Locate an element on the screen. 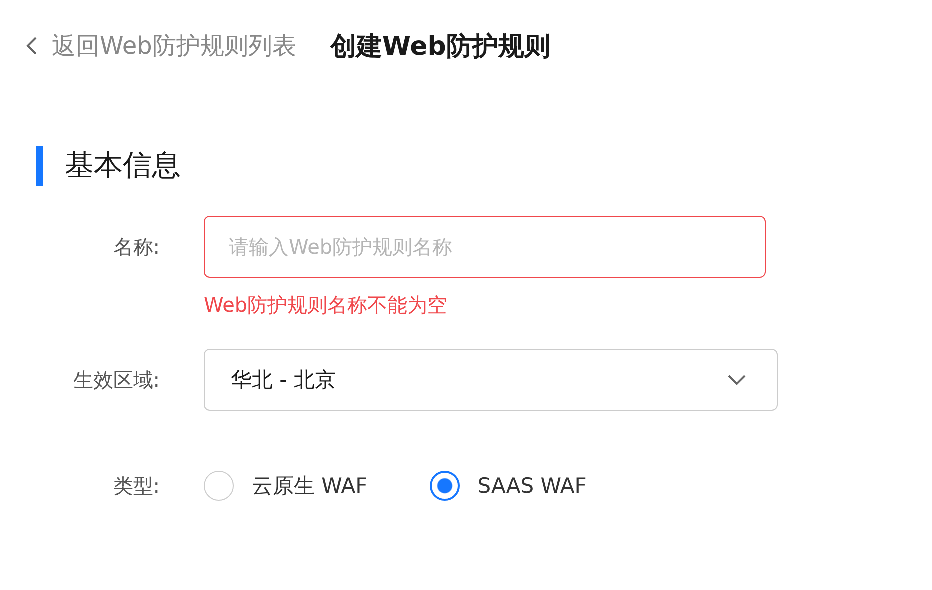  region-select: 华北 - 北京 is located at coordinates (491, 380).